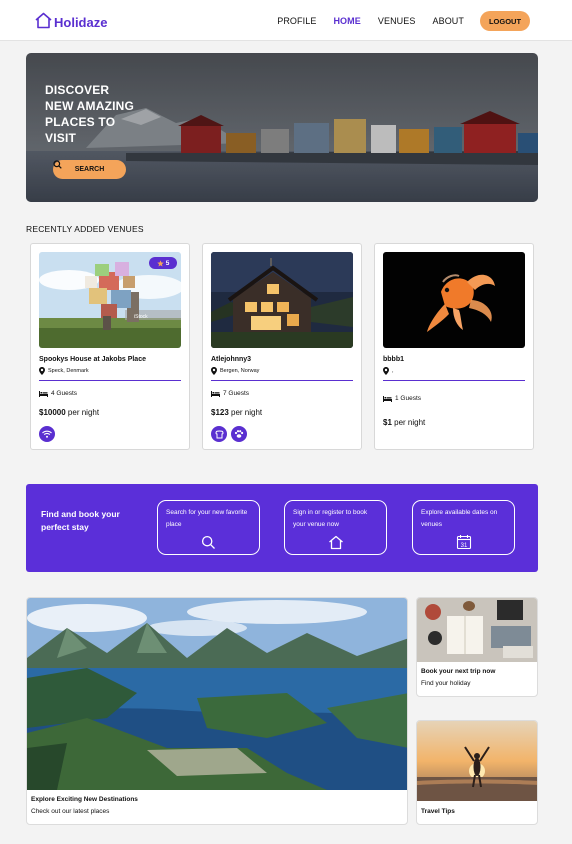  I want to click on feature-main-title: Explore Exciting New Destinations, so click(84, 799).